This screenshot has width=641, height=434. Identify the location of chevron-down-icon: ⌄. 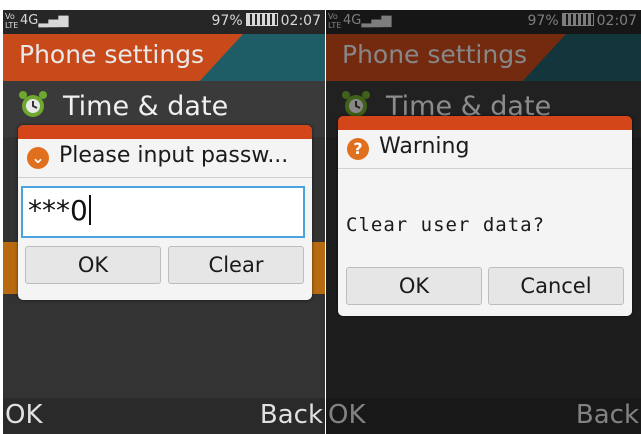
(38, 158).